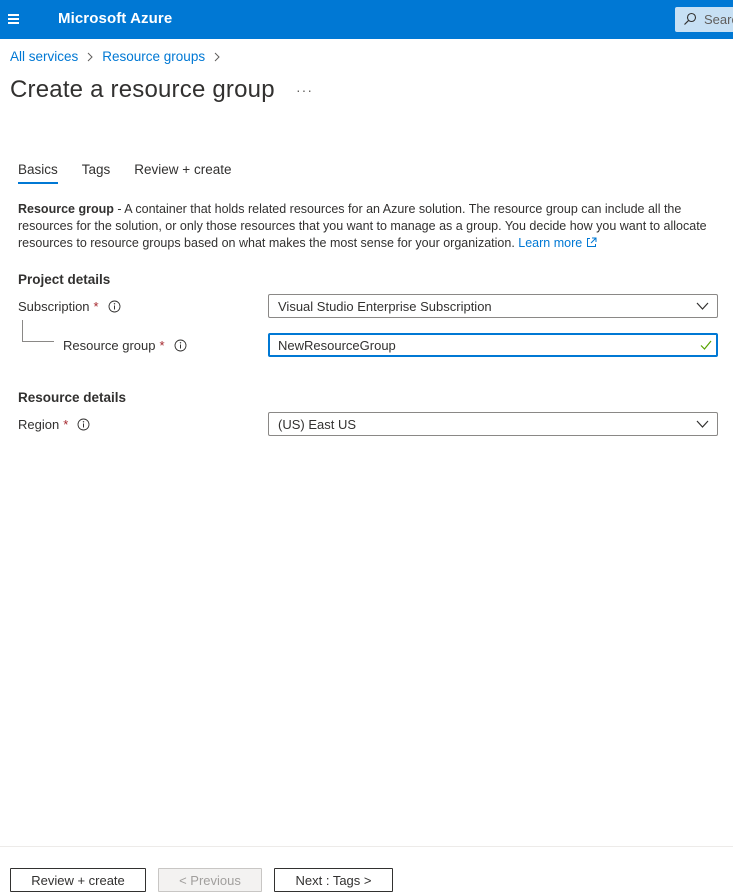 This screenshot has height=895, width=733. I want to click on footer-bar: Review + create < Previous Next : Tags >, so click(366, 870).